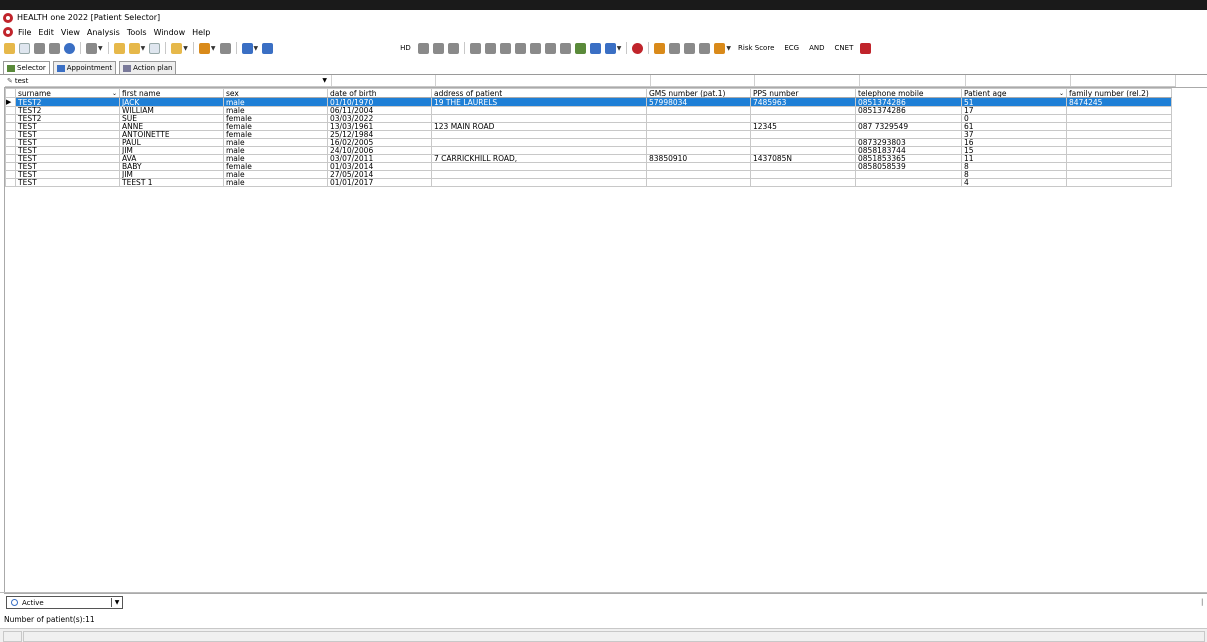 This screenshot has width=1207, height=642. What do you see at coordinates (379, 110) in the screenshot?
I see `cell-date-of-birth: 06/11/2004` at bounding box center [379, 110].